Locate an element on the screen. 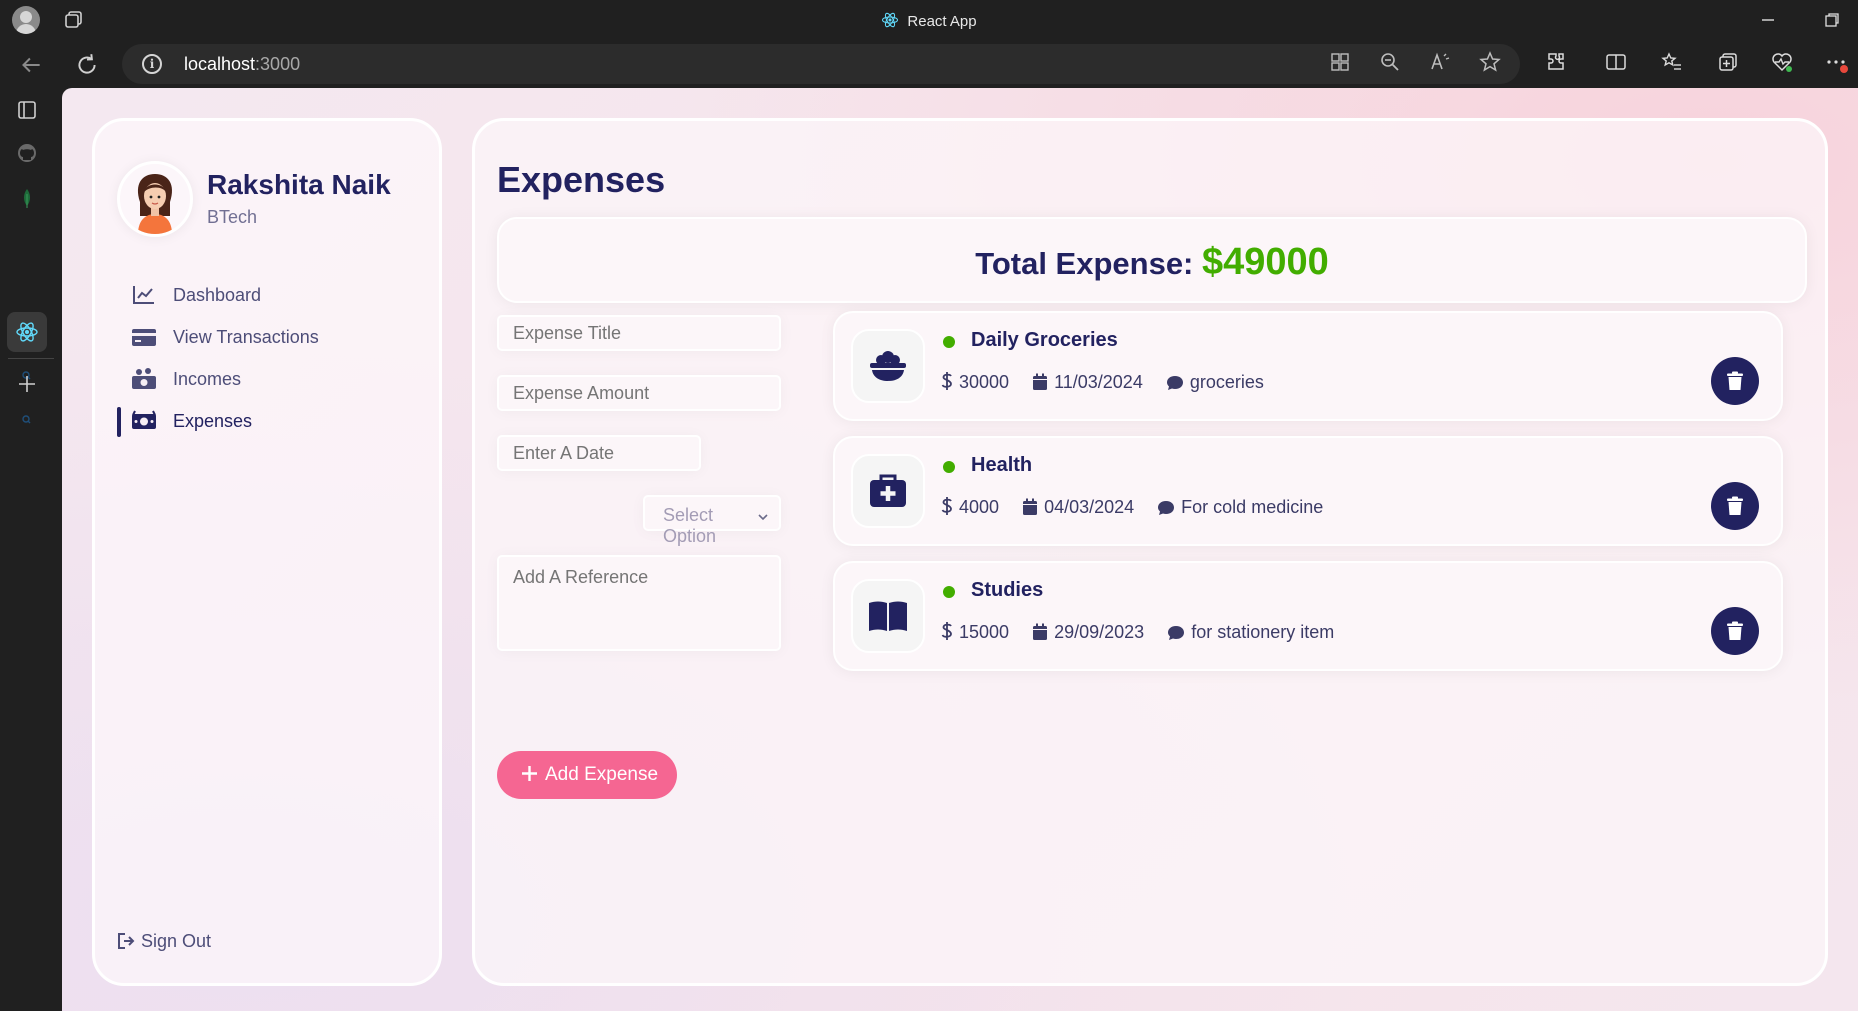 The height and width of the screenshot is (1011, 1858). favorite-star-icon is located at coordinates (1490, 62).